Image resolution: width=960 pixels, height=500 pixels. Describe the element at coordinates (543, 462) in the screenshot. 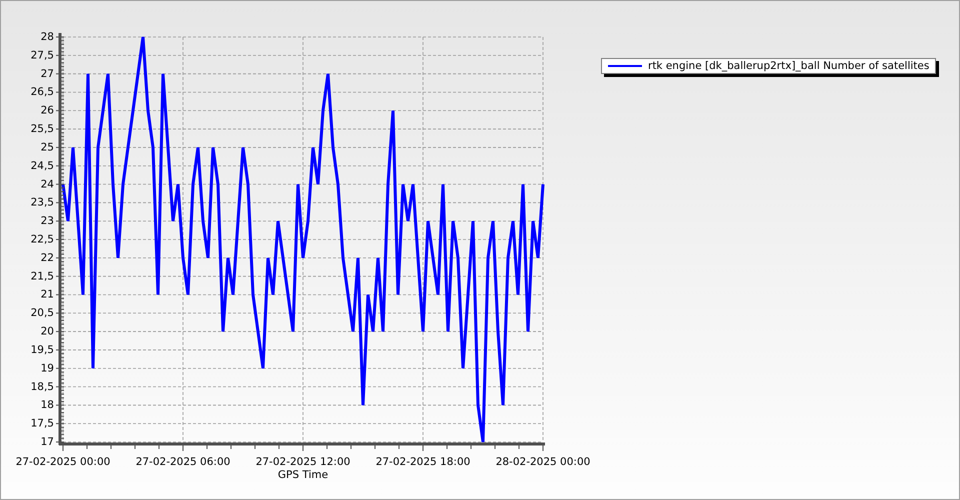

I see `axis-tick-label: 28-02-2025 00:00` at that location.